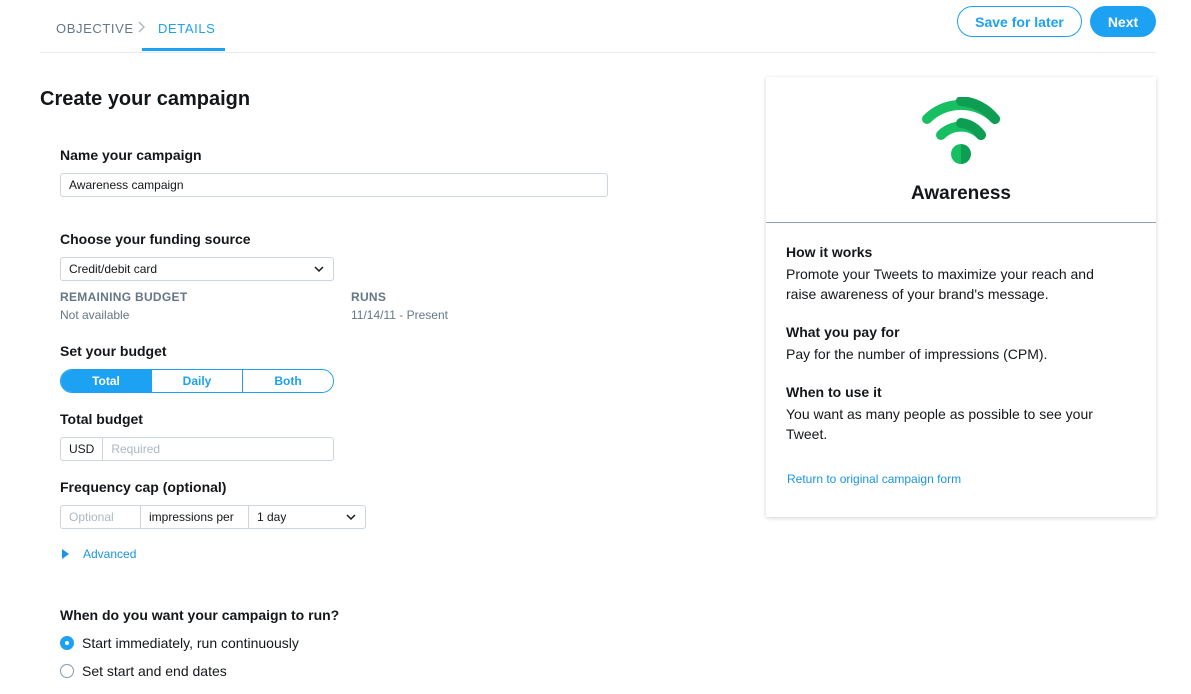 This screenshot has height=694, width=1191. Describe the element at coordinates (961, 193) in the screenshot. I see `objective-title: Awareness` at that location.